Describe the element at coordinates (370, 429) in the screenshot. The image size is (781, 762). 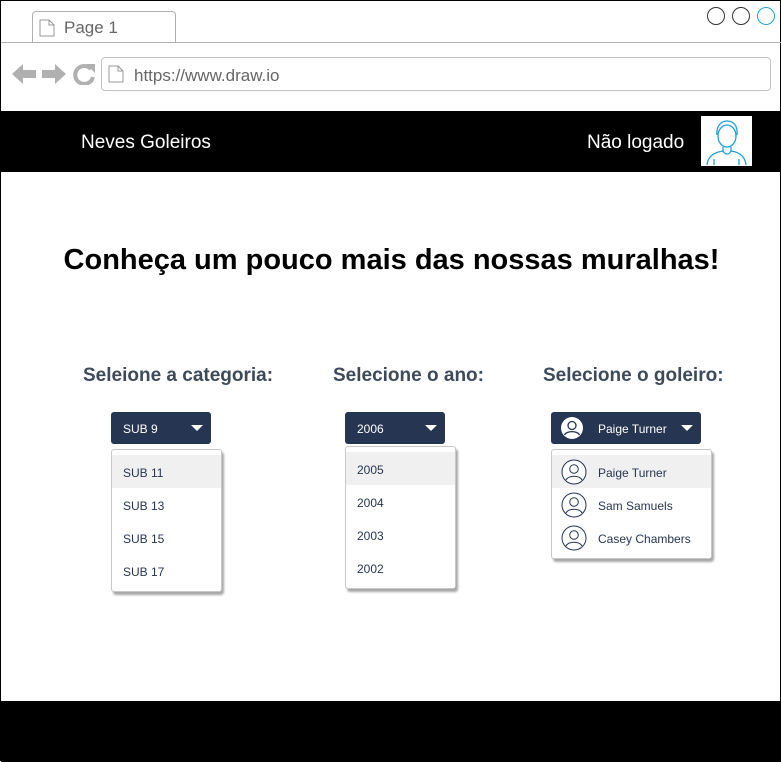
I see `year-selected-value: 2006` at that location.